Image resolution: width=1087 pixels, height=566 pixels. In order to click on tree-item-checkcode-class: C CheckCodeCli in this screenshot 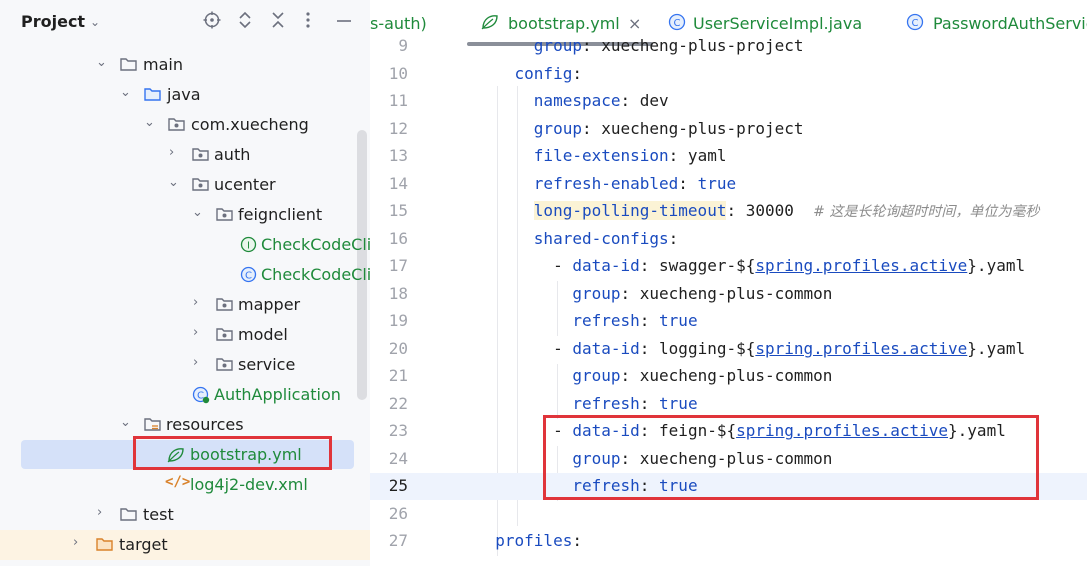, I will do `click(185, 275)`.